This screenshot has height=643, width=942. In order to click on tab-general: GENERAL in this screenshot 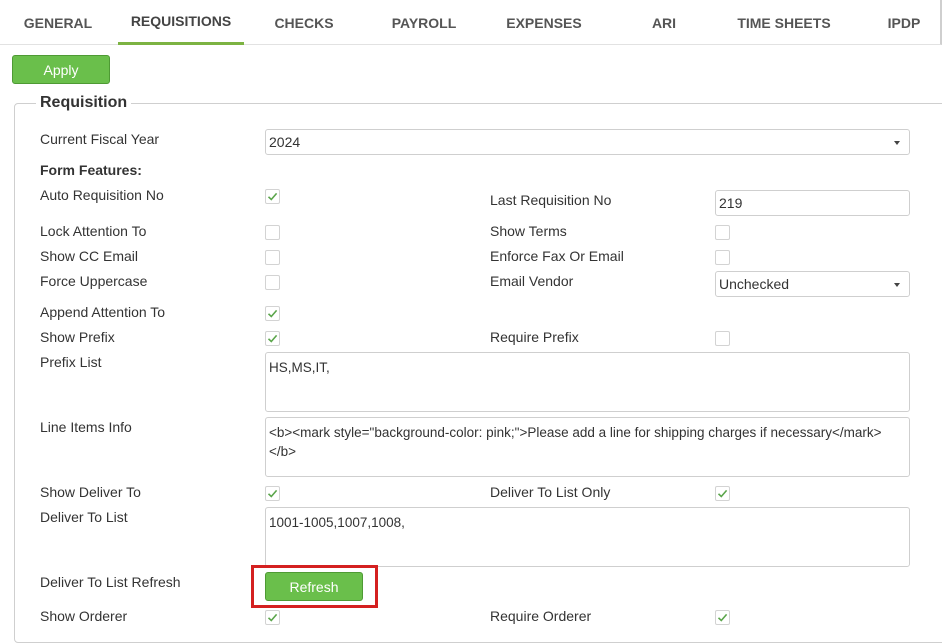, I will do `click(58, 22)`.